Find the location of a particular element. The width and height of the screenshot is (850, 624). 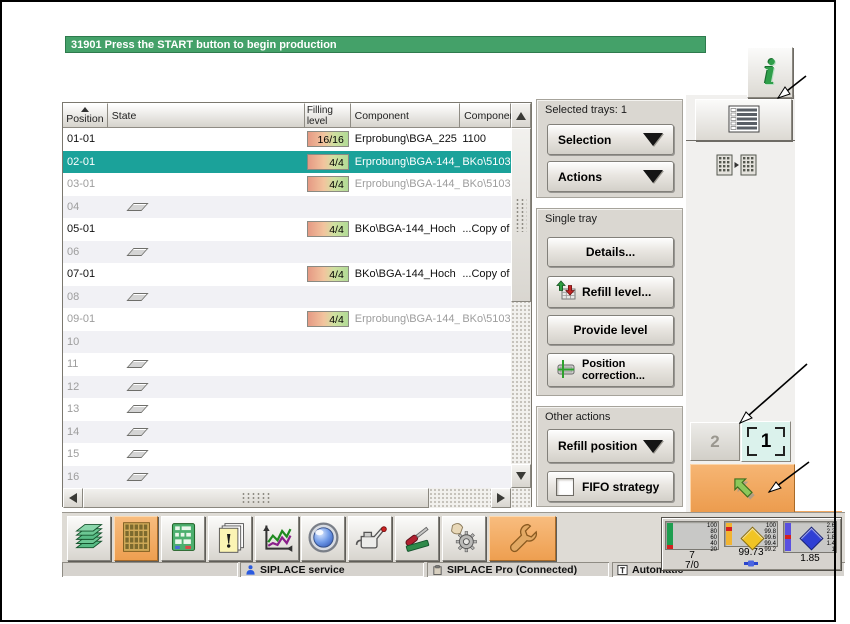

selection-corner-mark is located at coordinates (752, 432).